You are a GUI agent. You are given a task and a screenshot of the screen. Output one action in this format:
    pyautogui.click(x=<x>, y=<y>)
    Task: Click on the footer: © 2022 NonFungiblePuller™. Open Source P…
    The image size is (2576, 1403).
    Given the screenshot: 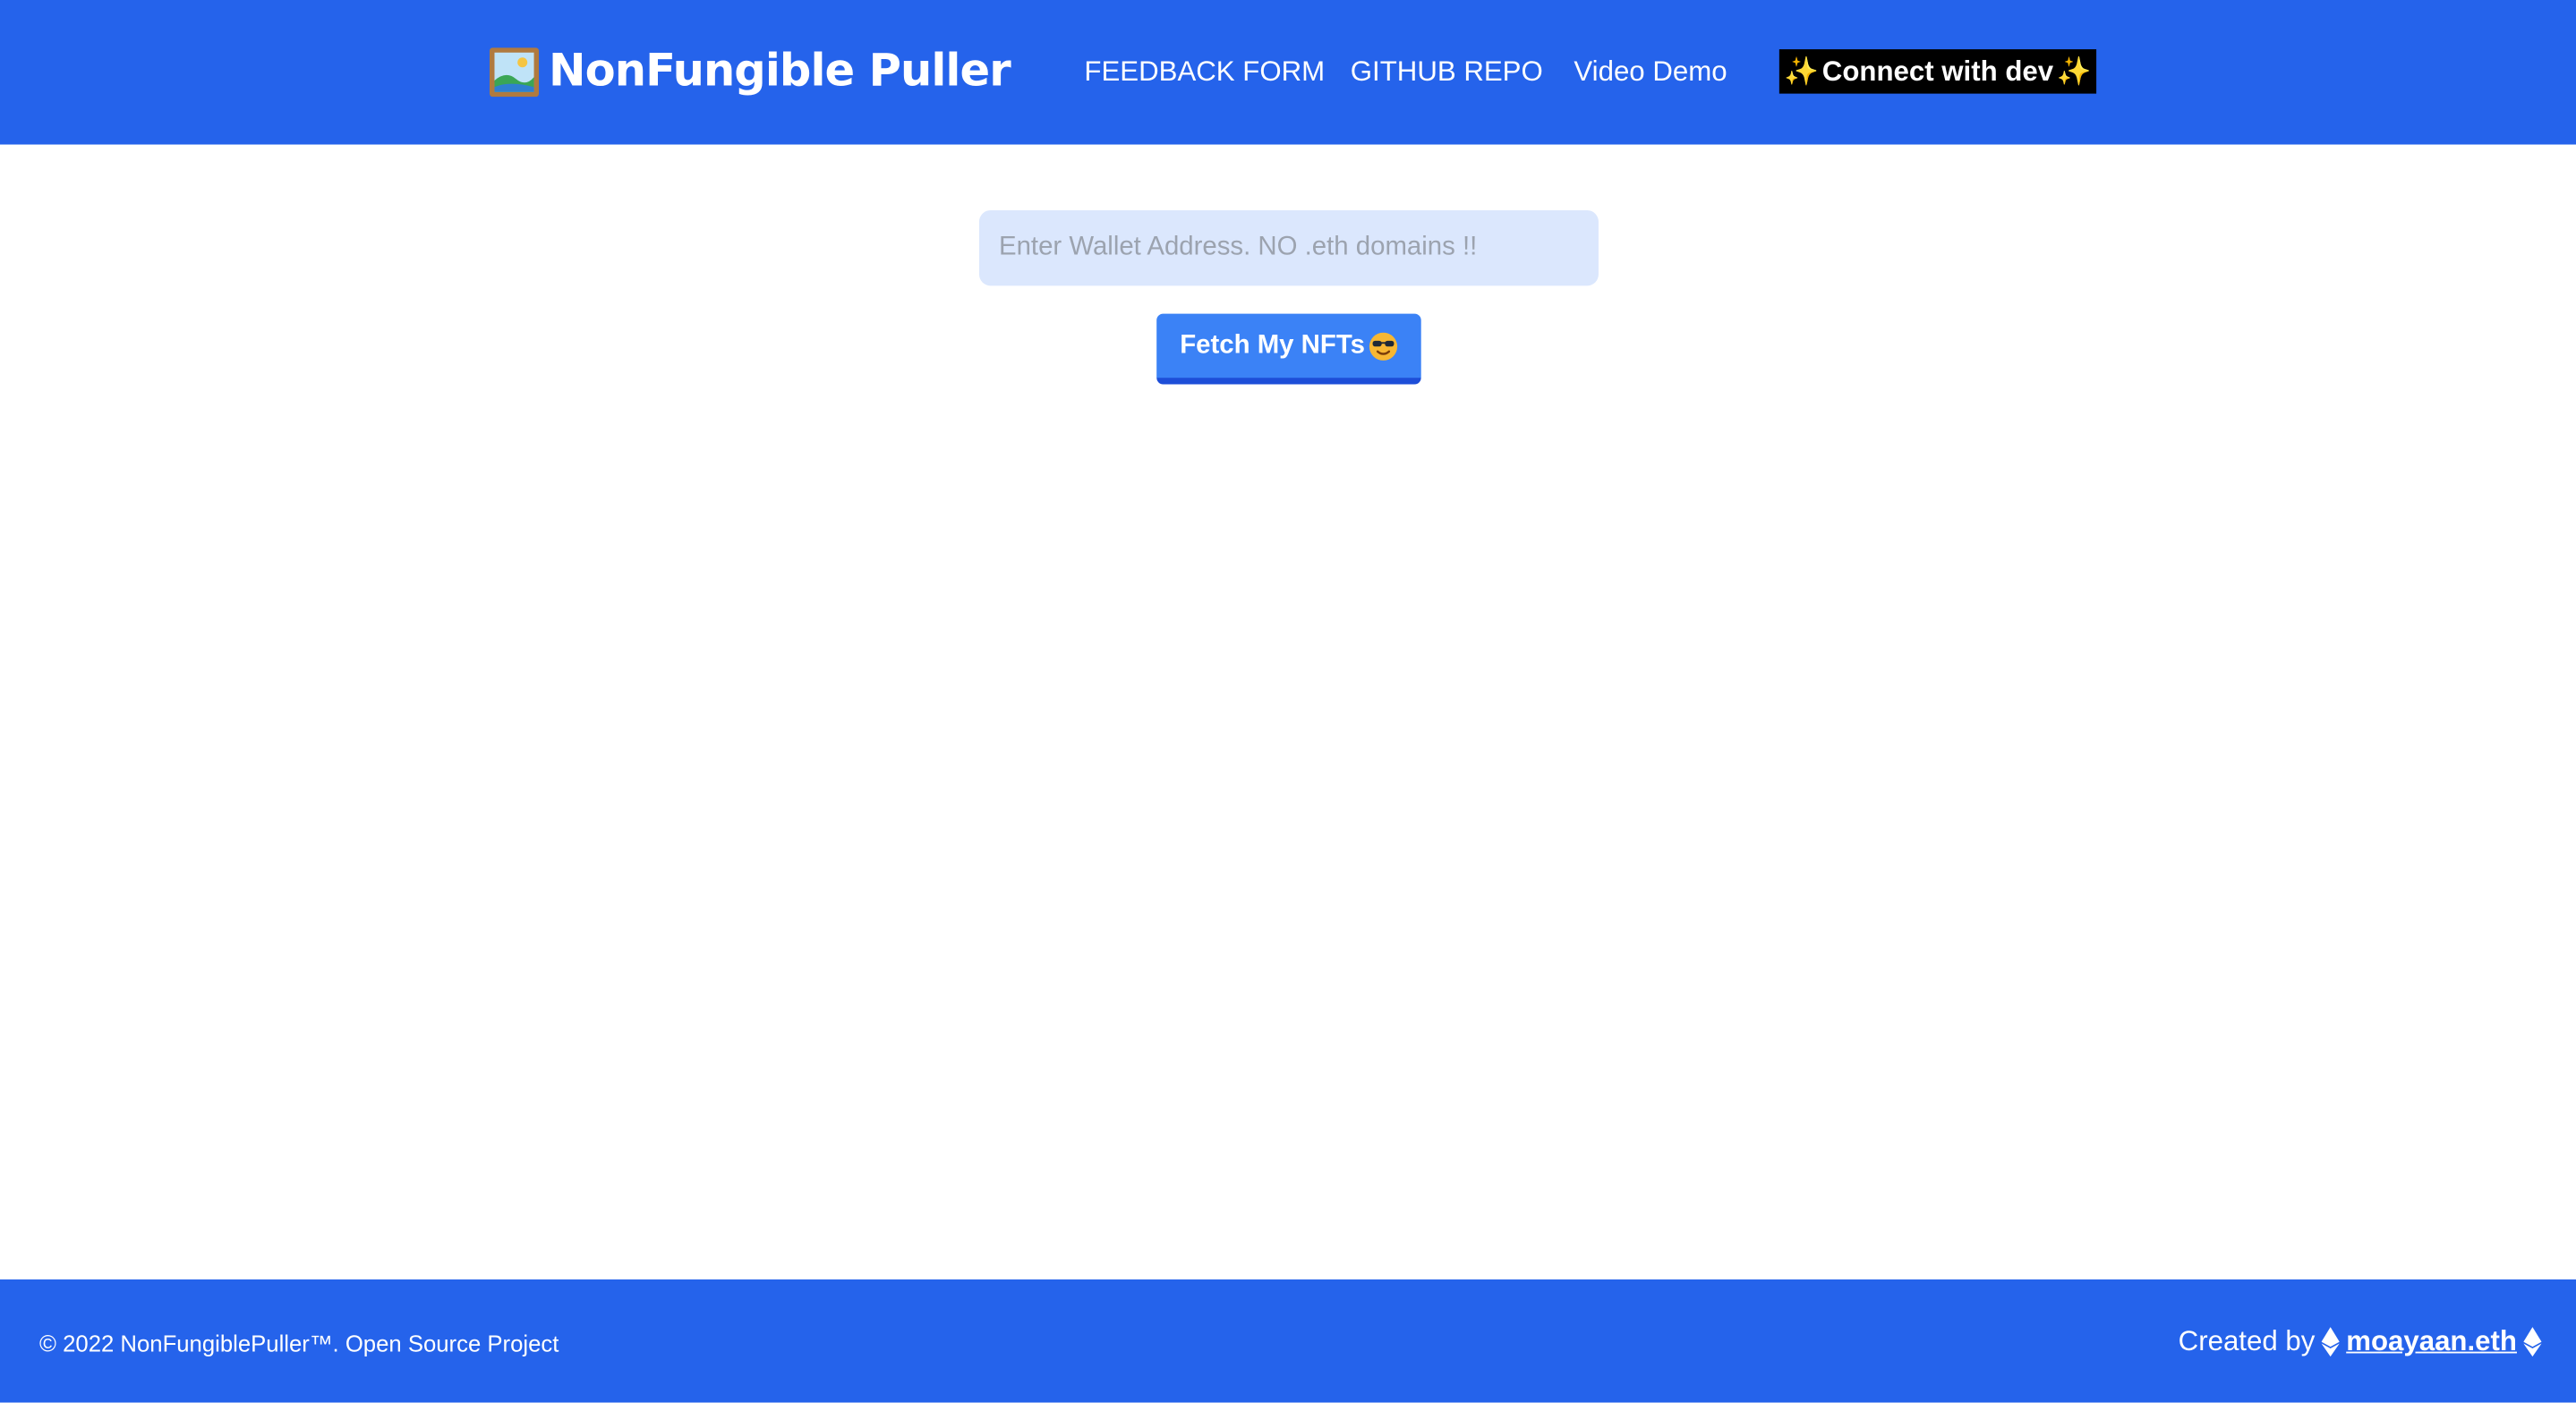 What is the action you would take?
    pyautogui.click(x=1288, y=1341)
    